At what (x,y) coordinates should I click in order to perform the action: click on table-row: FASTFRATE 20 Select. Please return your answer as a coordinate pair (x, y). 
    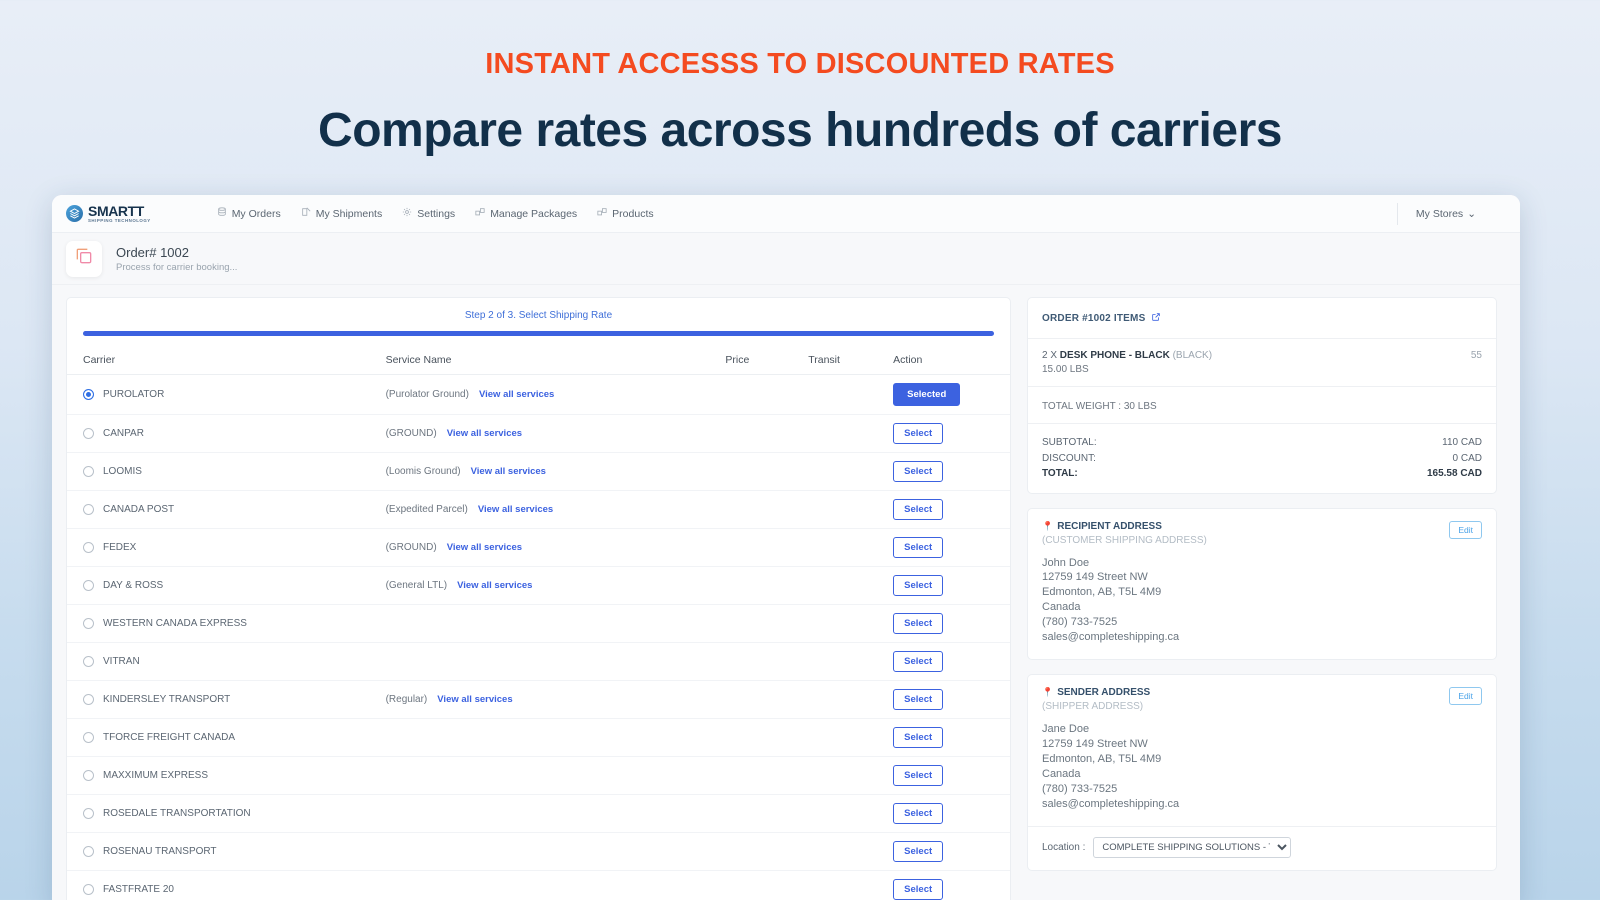
    Looking at the image, I should click on (538, 885).